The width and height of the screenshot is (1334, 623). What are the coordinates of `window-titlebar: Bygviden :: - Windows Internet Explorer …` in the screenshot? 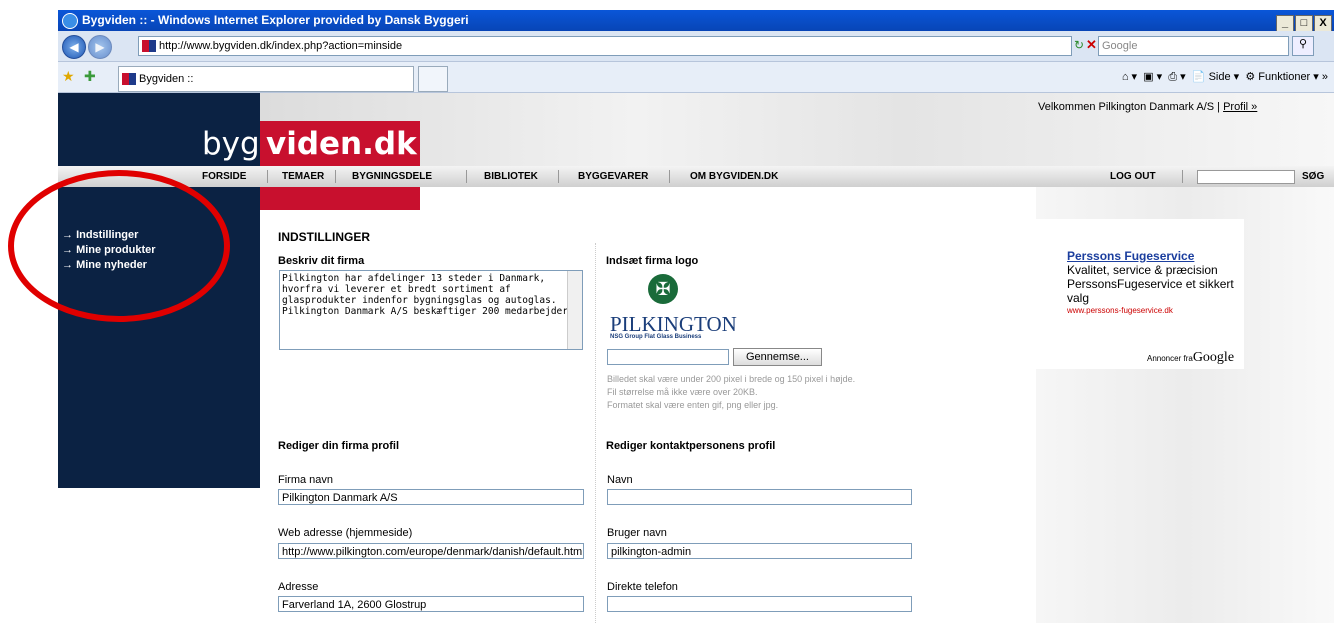 It's located at (696, 21).